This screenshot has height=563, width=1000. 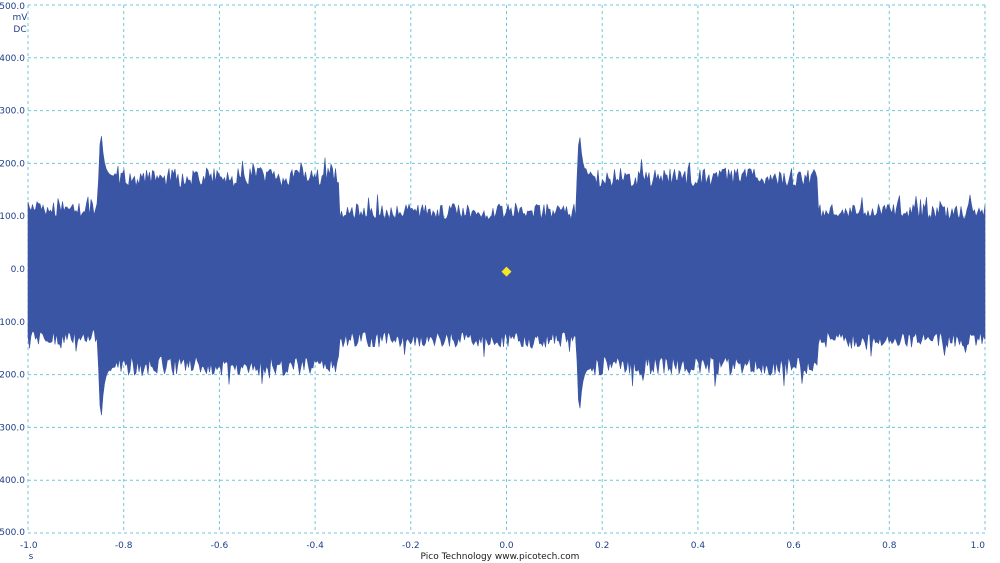 What do you see at coordinates (793, 546) in the screenshot?
I see `x-tick-label: 0.6` at bounding box center [793, 546].